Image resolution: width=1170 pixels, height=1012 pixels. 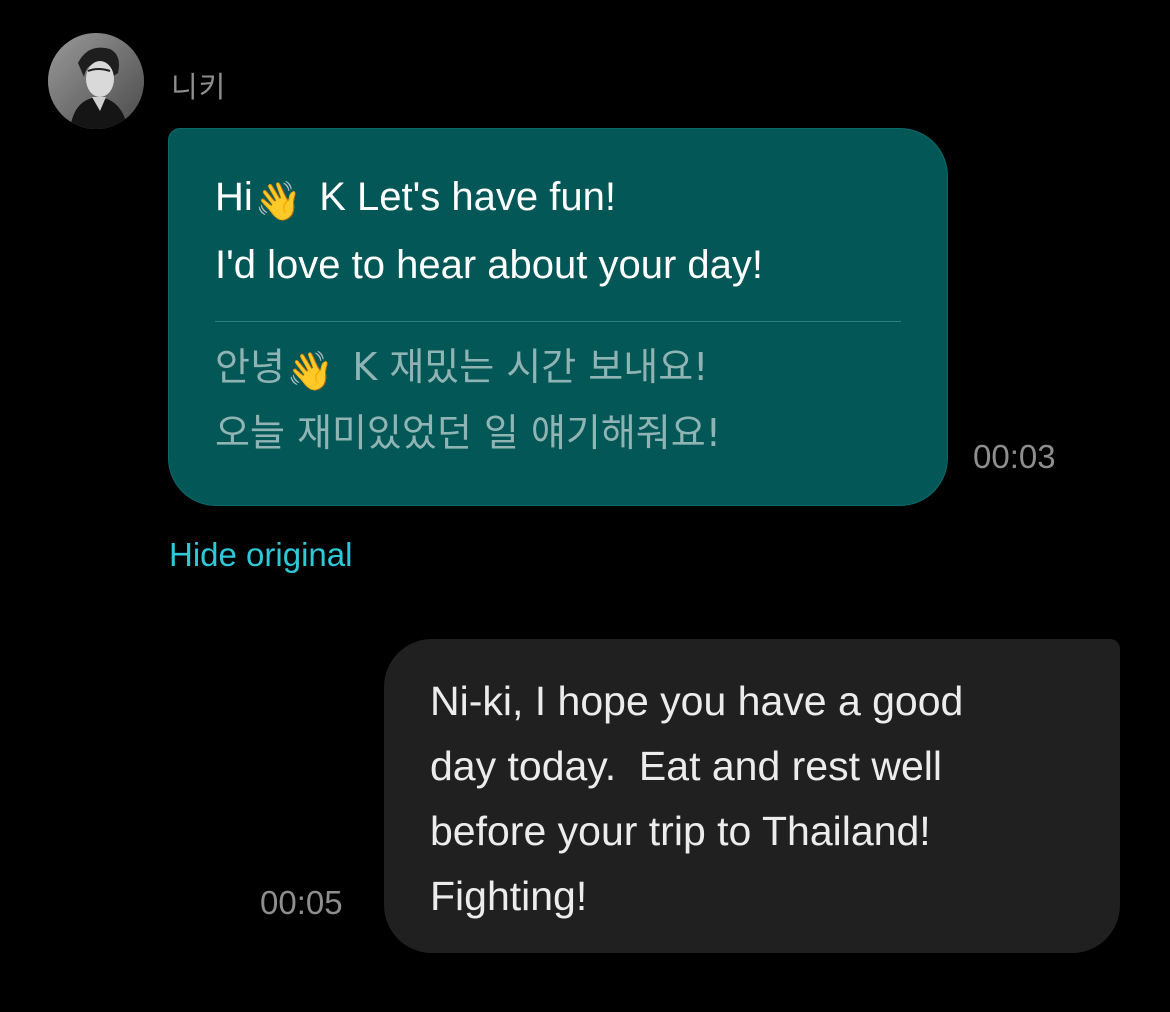 I want to click on original-line-1: 안녕👋 K 재밌는 시간 보내요!, so click(x=558, y=369).